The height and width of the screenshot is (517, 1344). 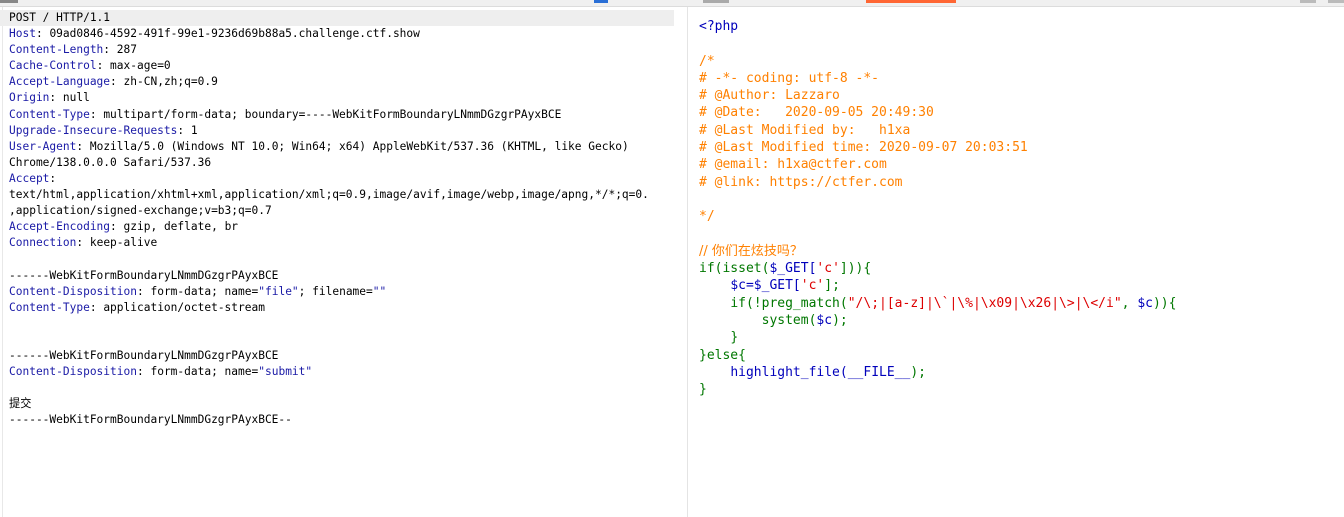 What do you see at coordinates (793, 165) in the screenshot?
I see `comment-line: # @email: h1xa@ctfer.com` at bounding box center [793, 165].